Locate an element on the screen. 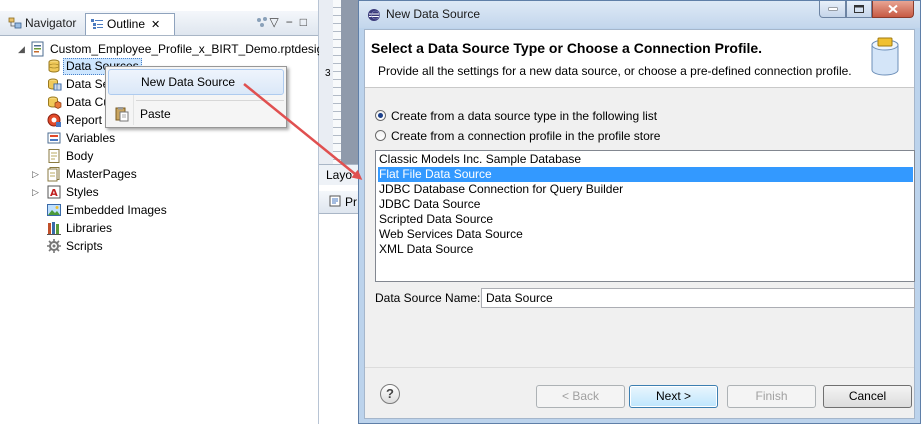  menu-separator is located at coordinates (210, 100).